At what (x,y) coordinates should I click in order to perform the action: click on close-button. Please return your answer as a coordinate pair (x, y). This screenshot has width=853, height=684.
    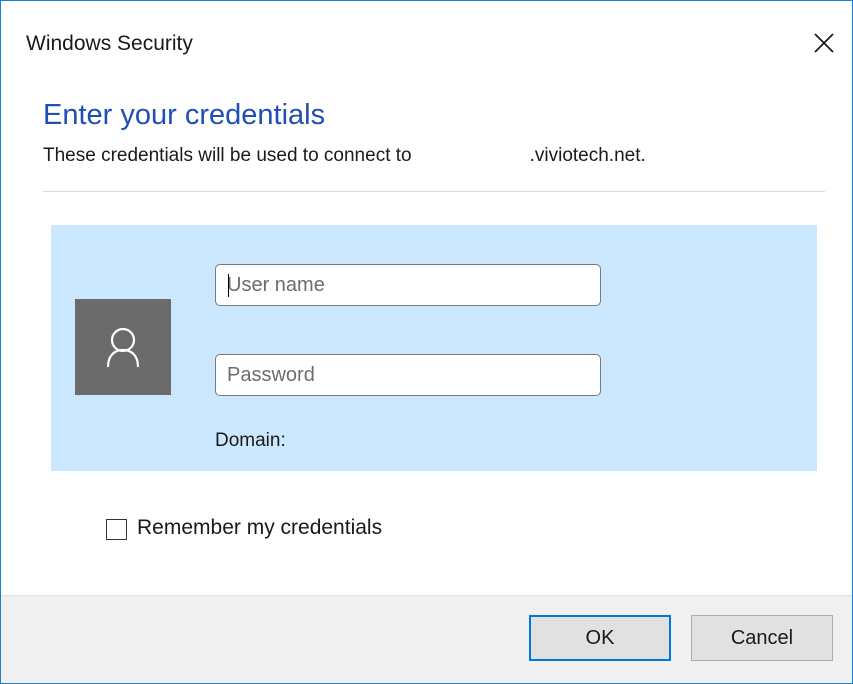
    Looking at the image, I should click on (824, 43).